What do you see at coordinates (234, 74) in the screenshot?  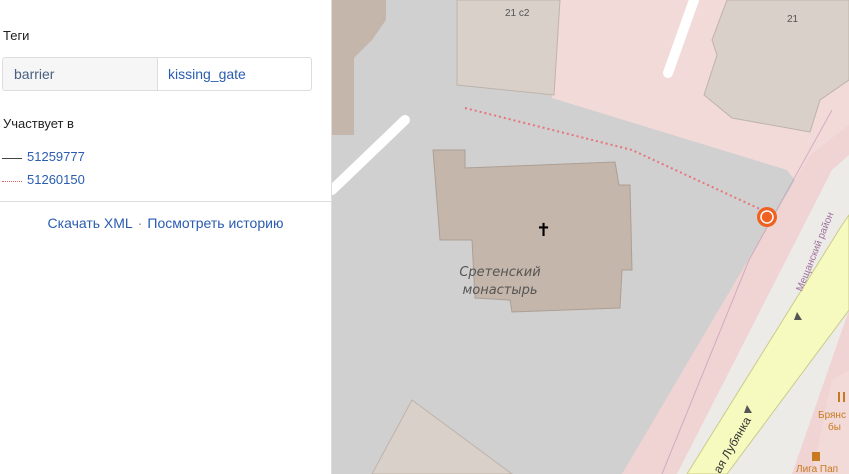 I see `tag-value-link: kissing_gate` at bounding box center [234, 74].